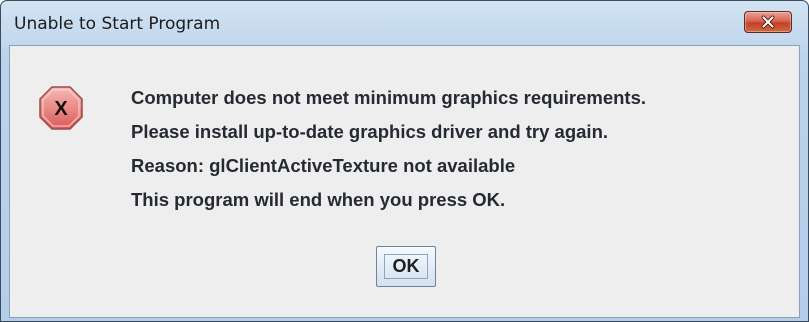 This screenshot has height=322, width=809. I want to click on svg-text: X, so click(61, 109).